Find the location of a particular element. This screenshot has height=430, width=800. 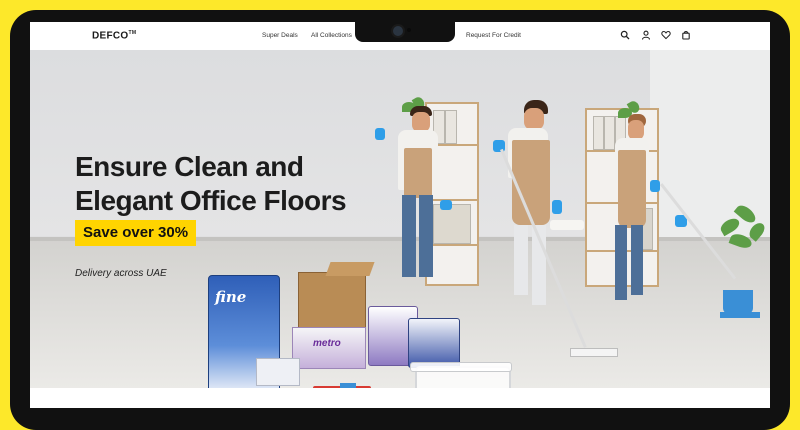

discount-badge: Save over 30% is located at coordinates (136, 233).